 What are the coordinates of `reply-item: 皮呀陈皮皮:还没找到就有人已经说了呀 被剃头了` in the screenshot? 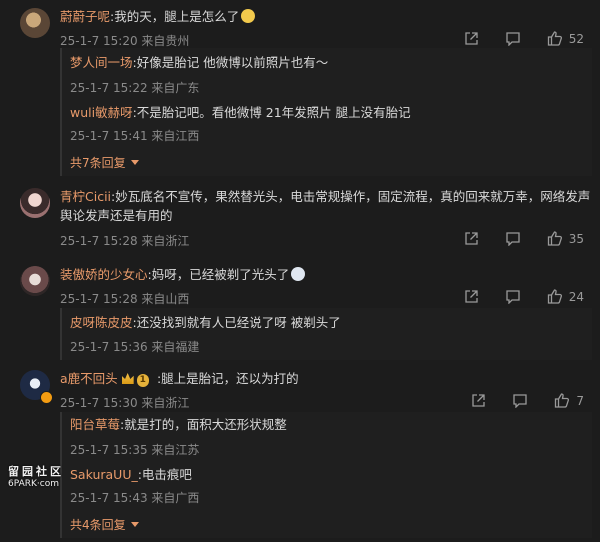 It's located at (205, 323).